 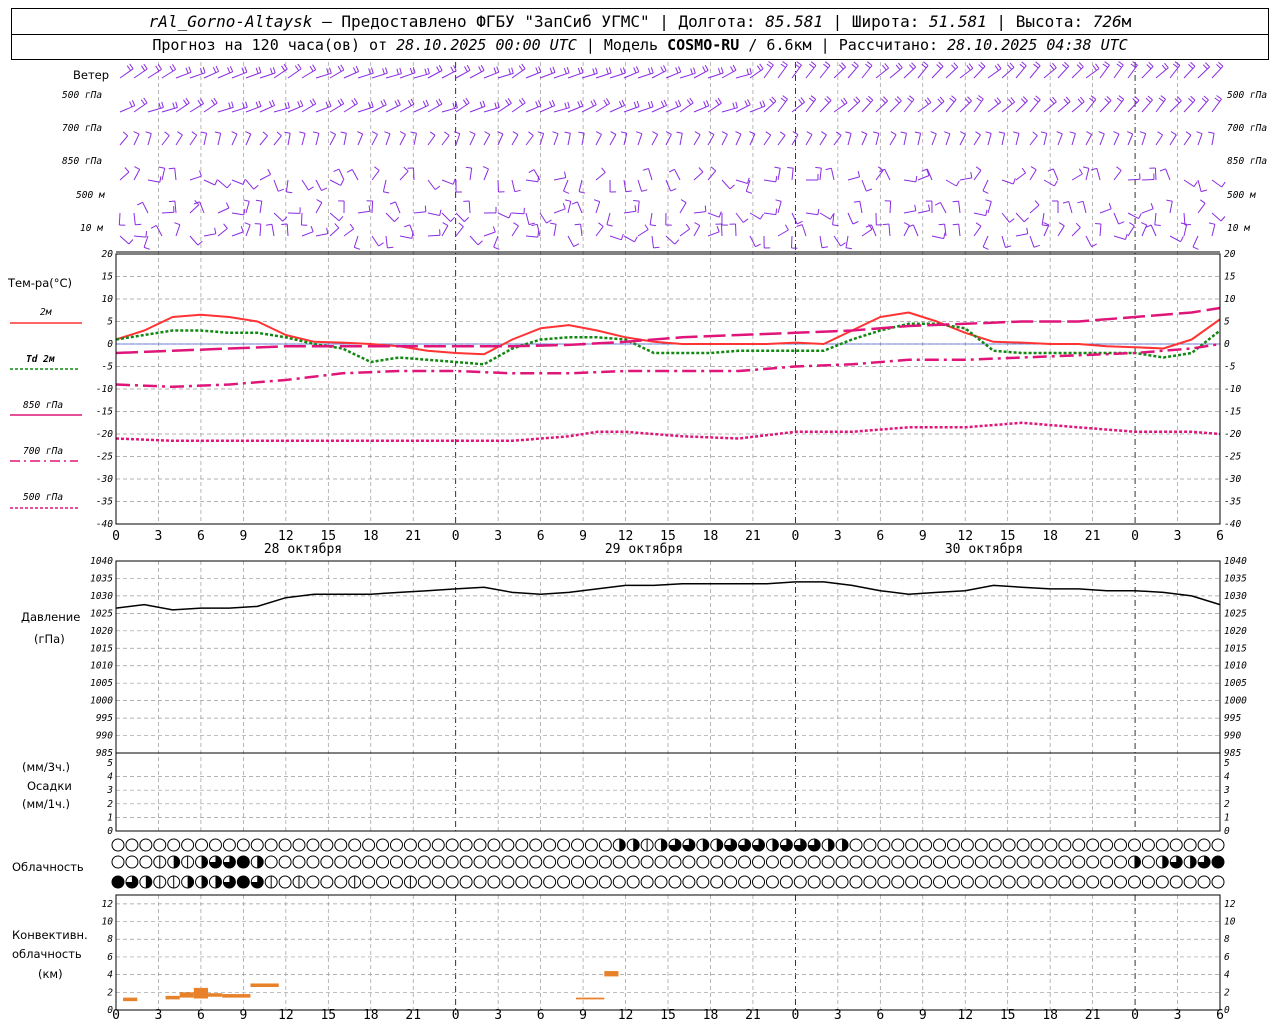 I want to click on conv-axis-tick-left: 8, so click(x=110, y=939).